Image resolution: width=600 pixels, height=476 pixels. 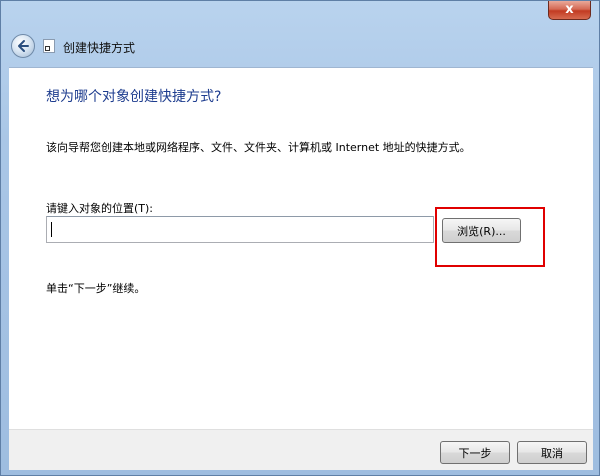 I want to click on wizard-heading: 想为哪个对象创建快捷方式?, so click(x=134, y=97).